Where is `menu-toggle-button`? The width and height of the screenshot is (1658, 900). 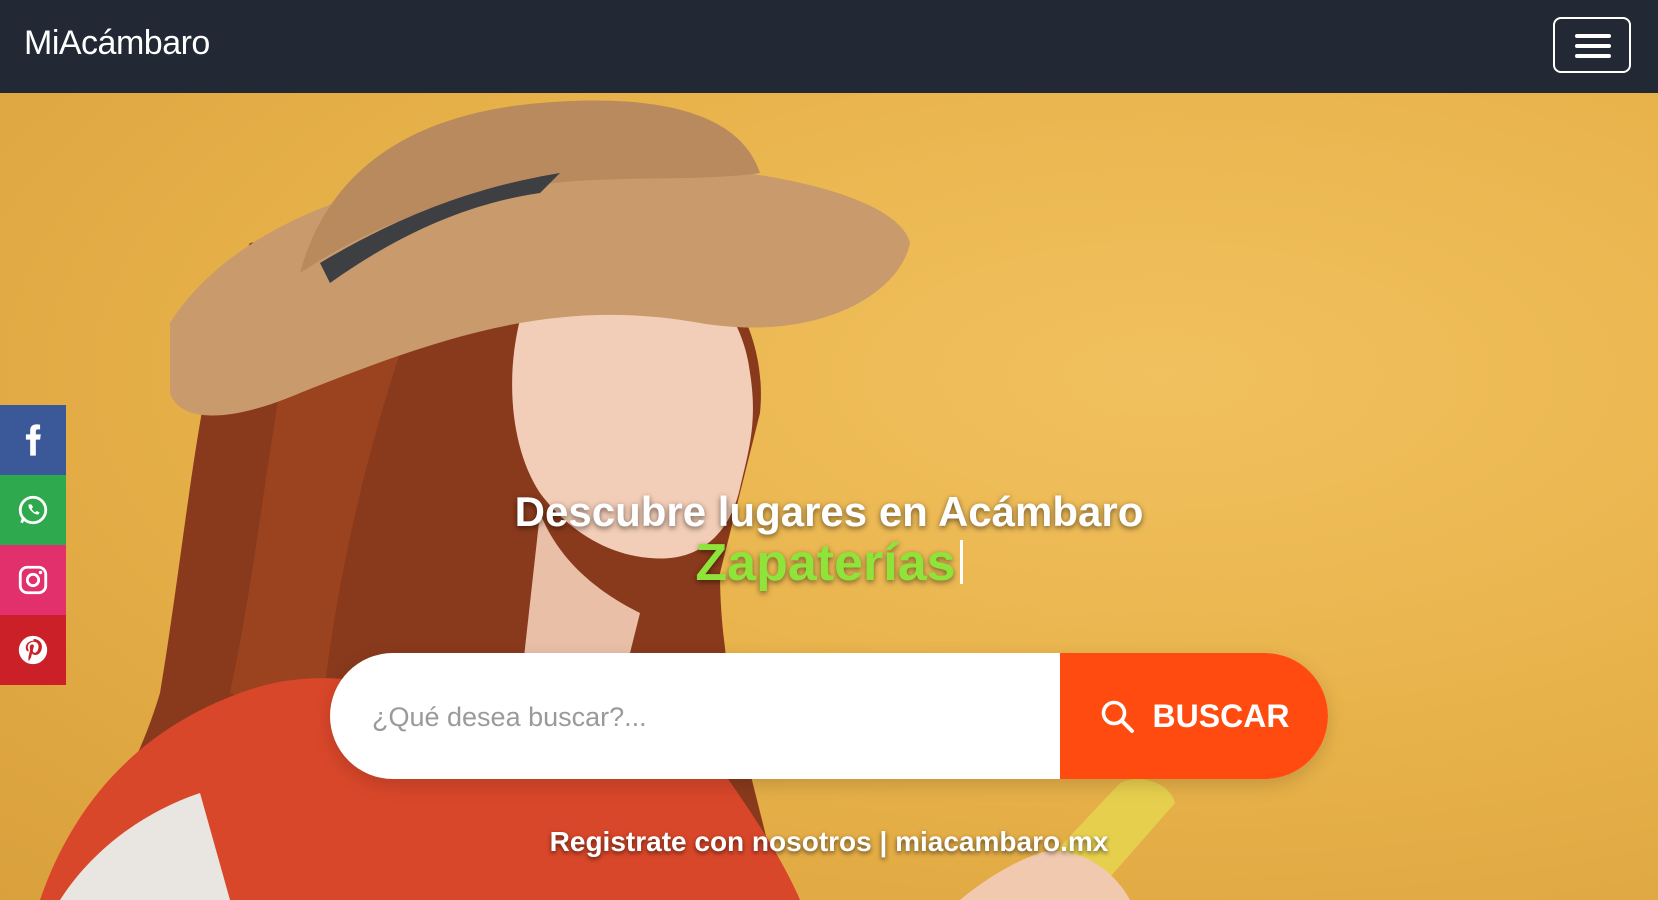
menu-toggle-button is located at coordinates (1592, 45).